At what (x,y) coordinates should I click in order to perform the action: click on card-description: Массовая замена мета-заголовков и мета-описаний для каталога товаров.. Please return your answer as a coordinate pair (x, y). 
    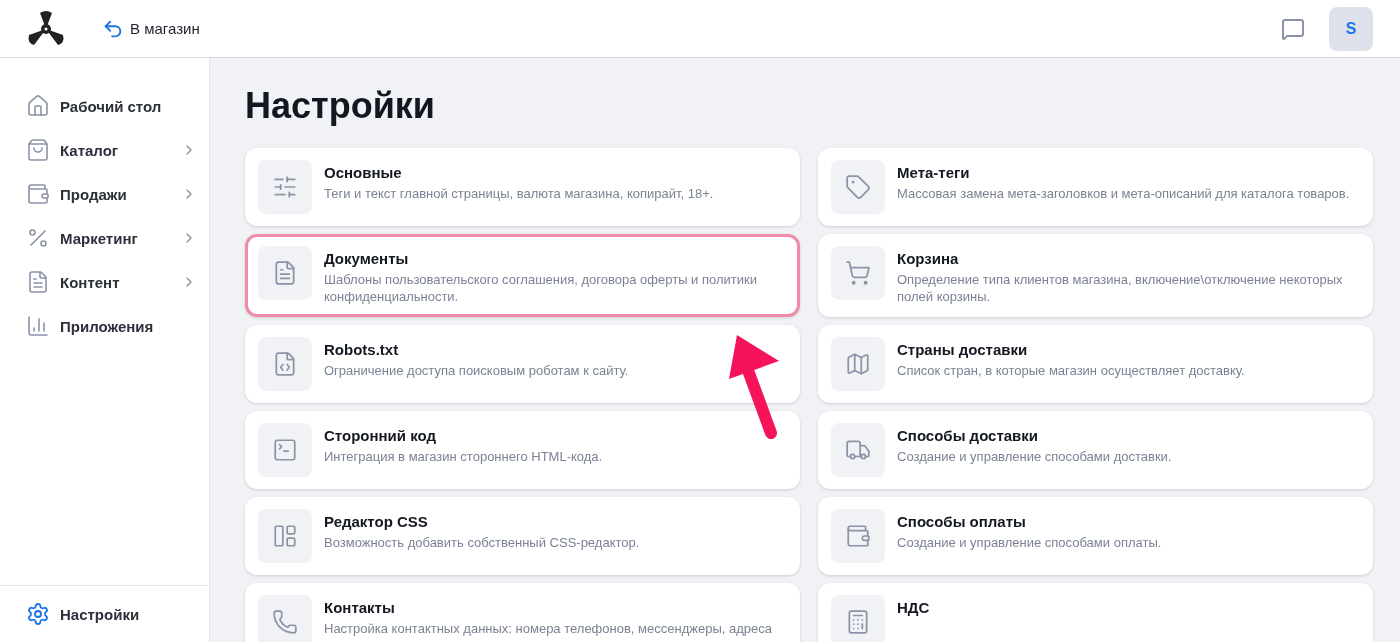
    Looking at the image, I should click on (1123, 193).